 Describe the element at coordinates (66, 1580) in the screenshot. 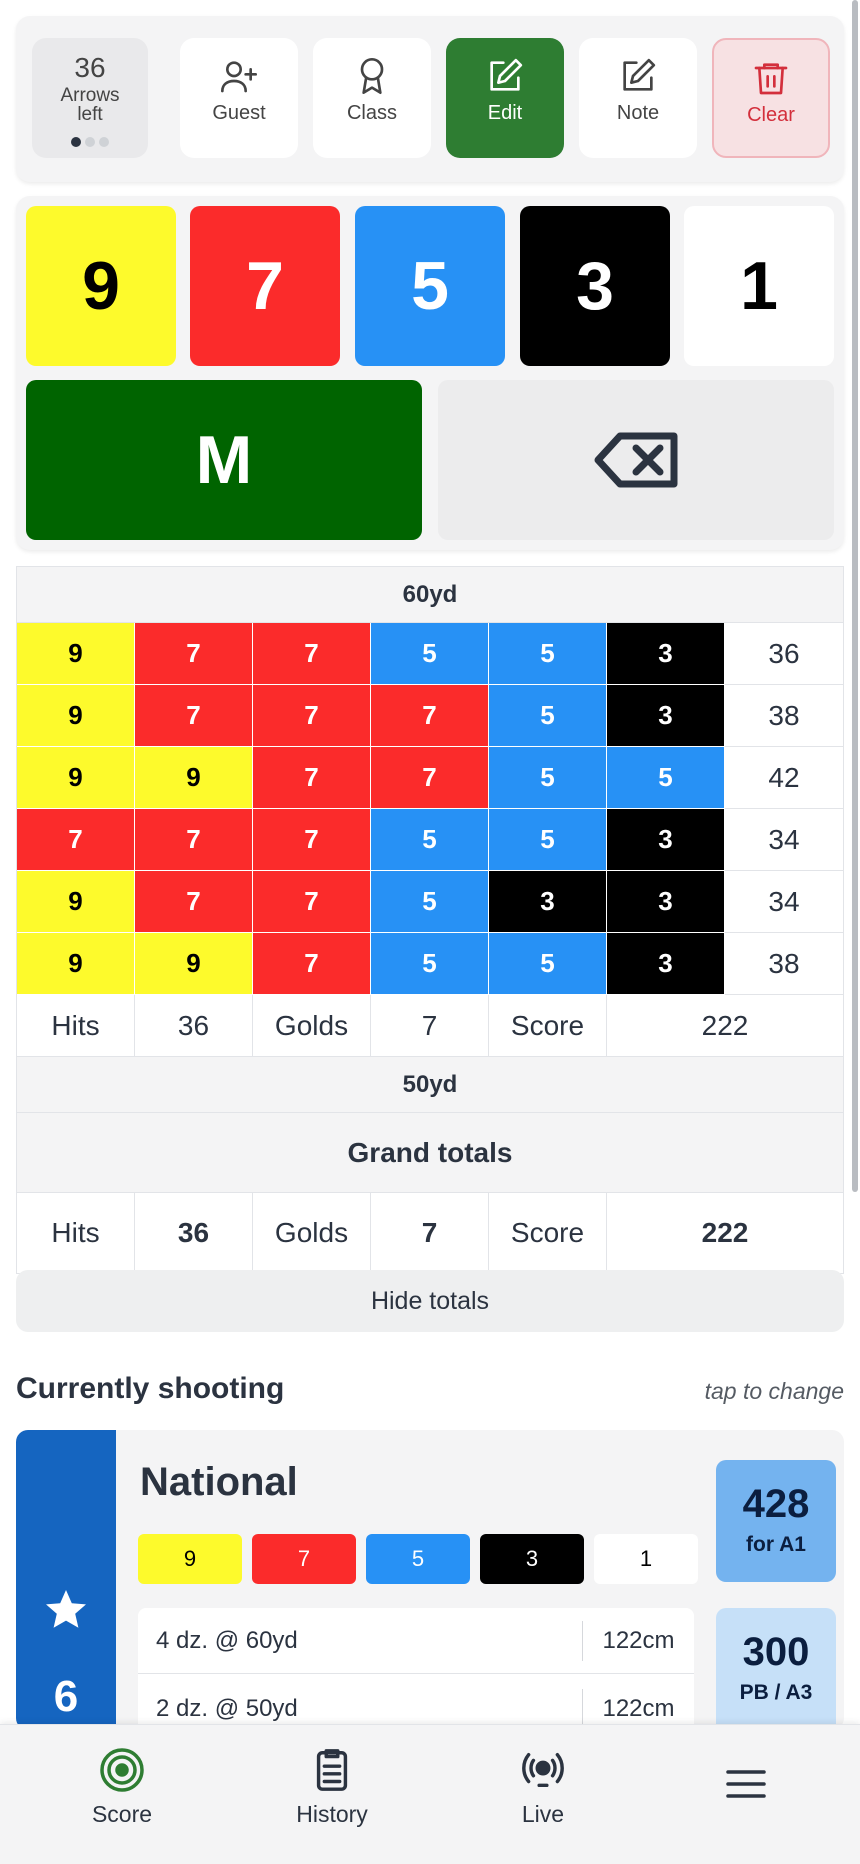

I see `round-favourite-strip: 6` at that location.